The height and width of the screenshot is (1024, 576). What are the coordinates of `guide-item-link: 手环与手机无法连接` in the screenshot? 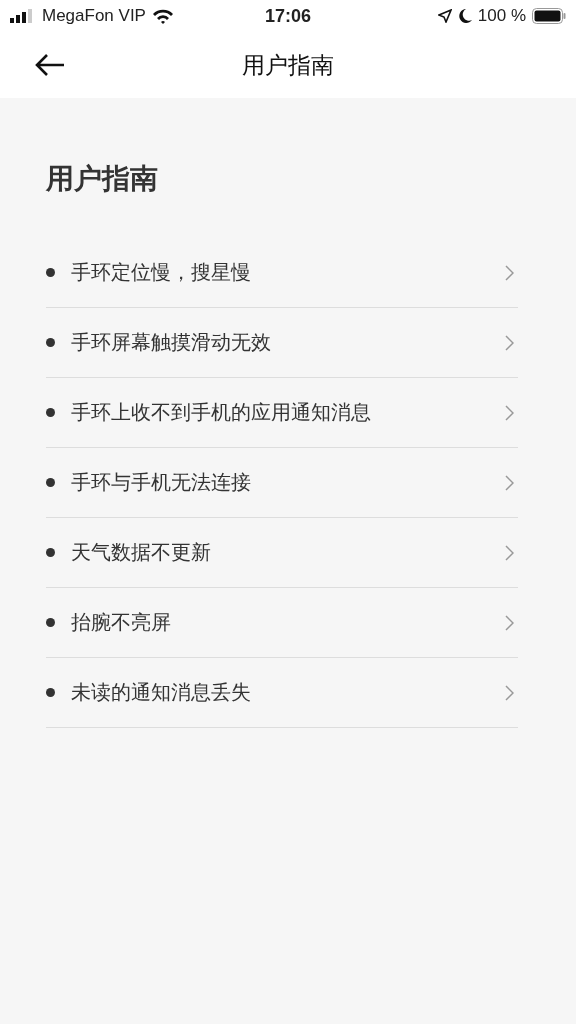 It's located at (288, 482).